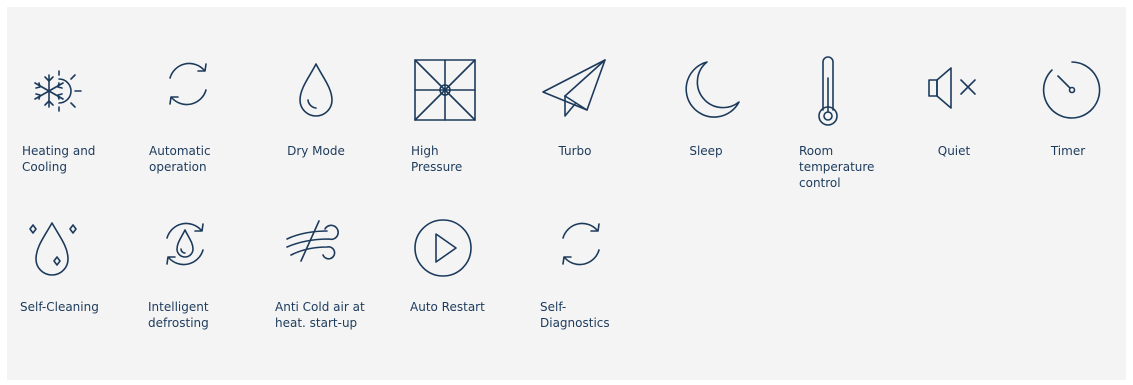 The image size is (1133, 385). I want to click on sleep-icon, so click(711, 90).